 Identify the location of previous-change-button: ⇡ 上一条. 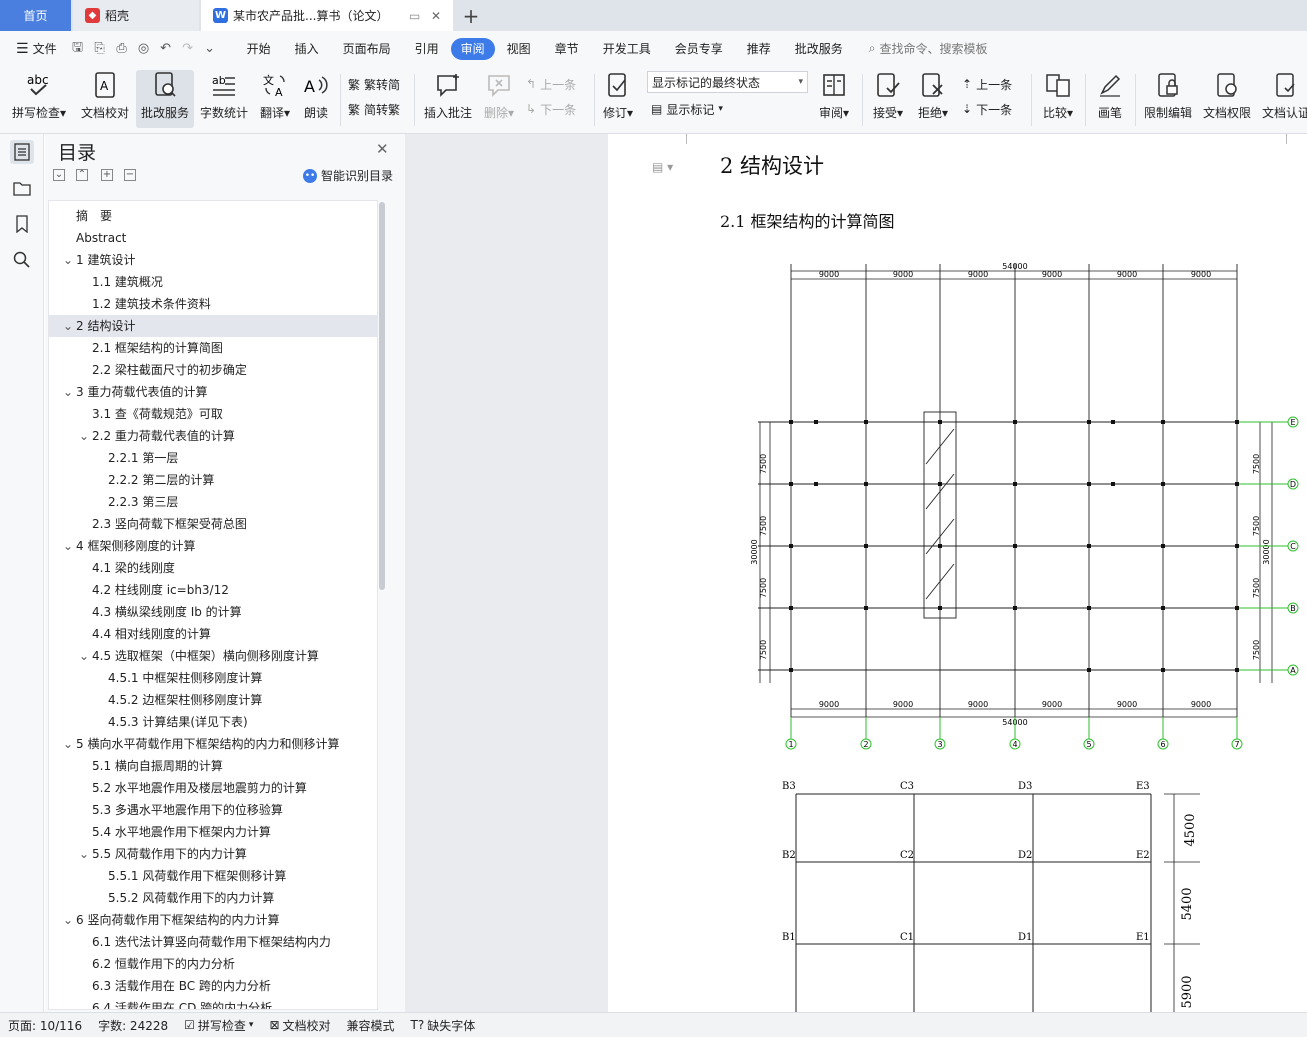
(987, 84).